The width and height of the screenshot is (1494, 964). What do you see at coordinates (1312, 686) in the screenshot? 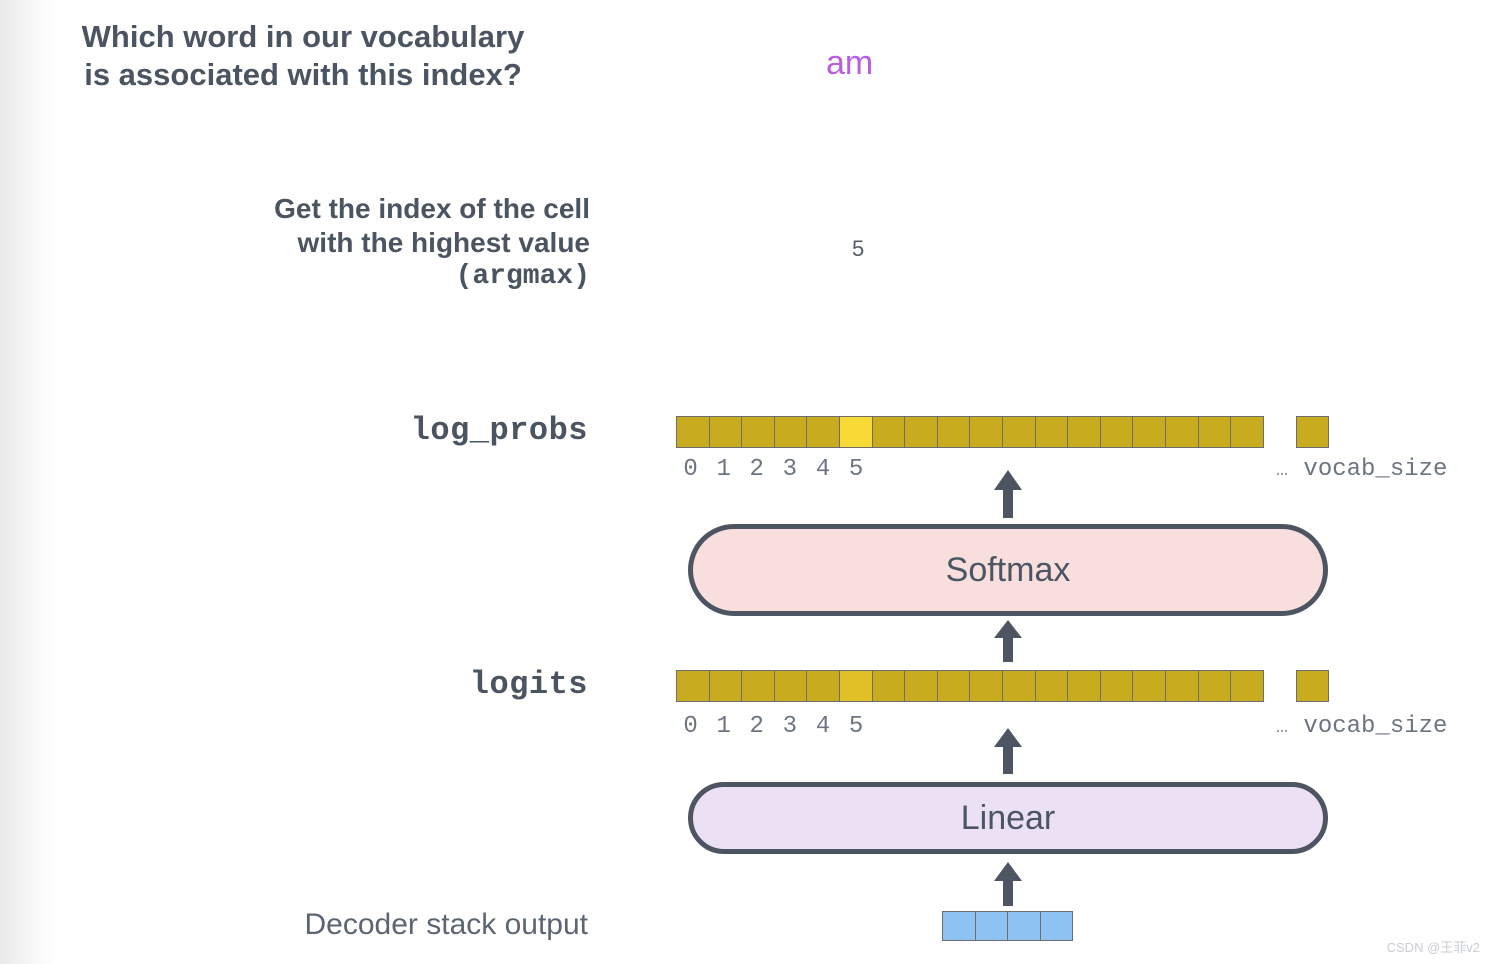
I see `logits-cell-last` at bounding box center [1312, 686].